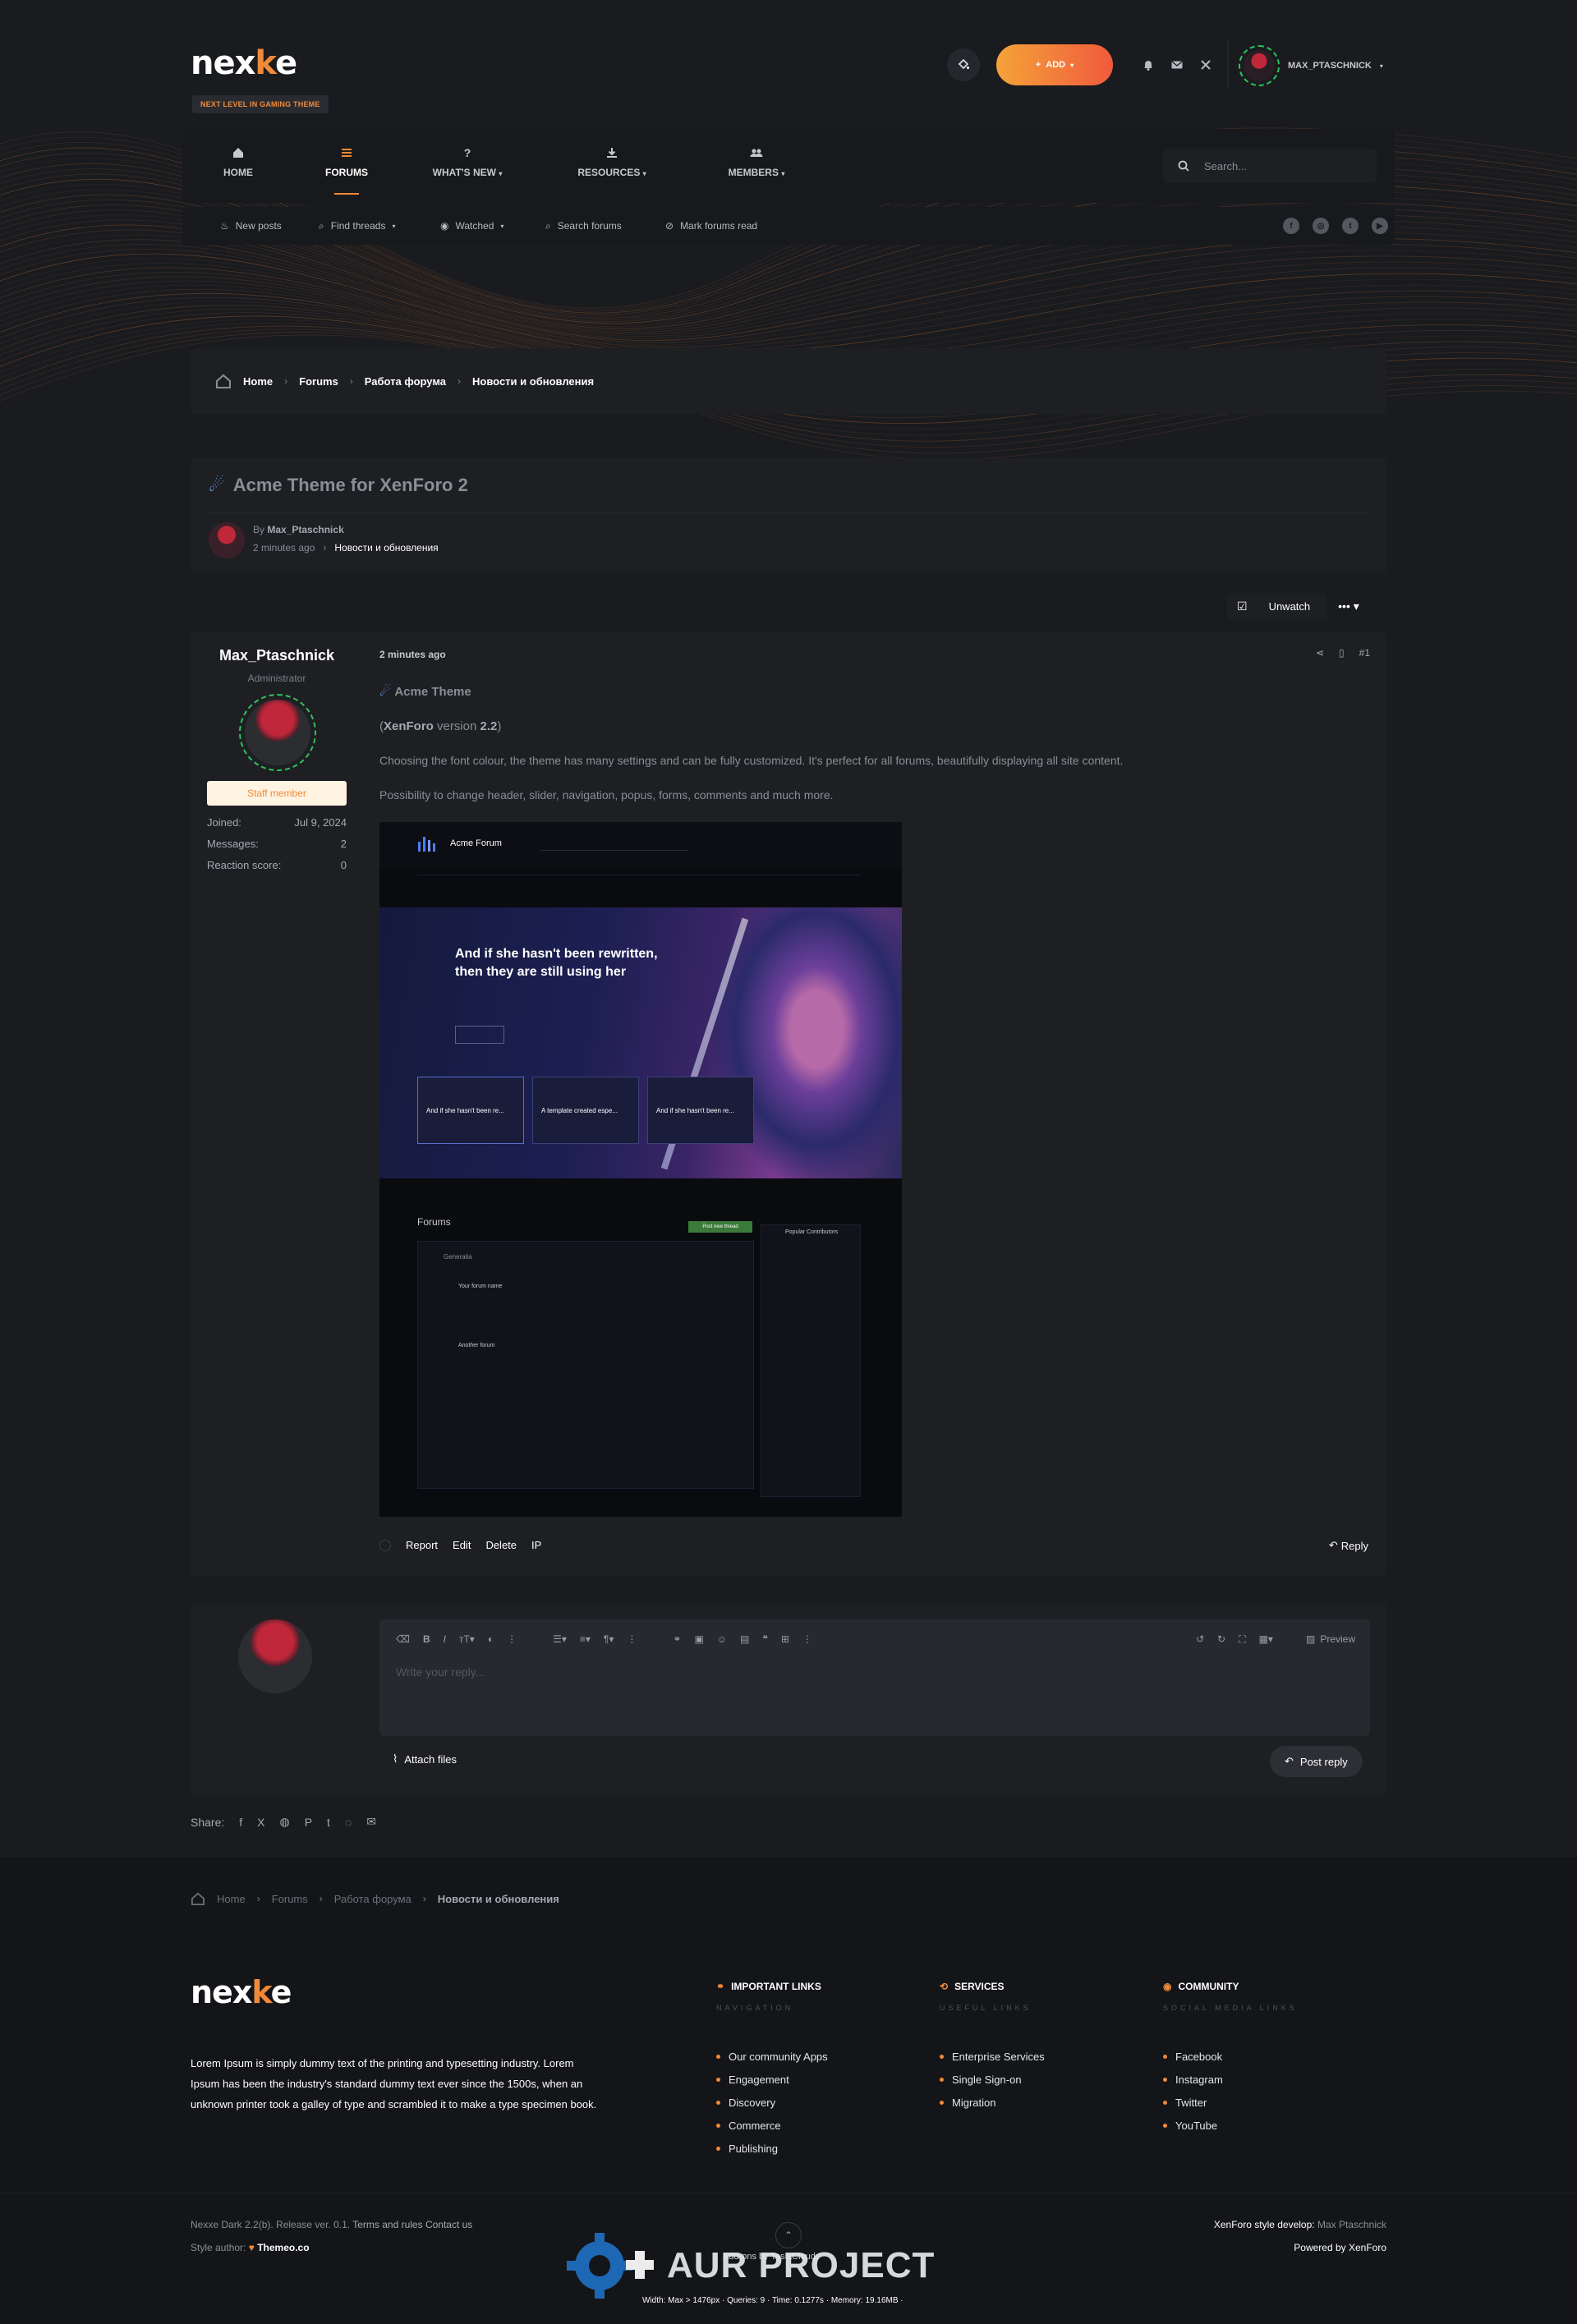 Image resolution: width=1577 pixels, height=2324 pixels. I want to click on post-avatar, so click(277, 732).